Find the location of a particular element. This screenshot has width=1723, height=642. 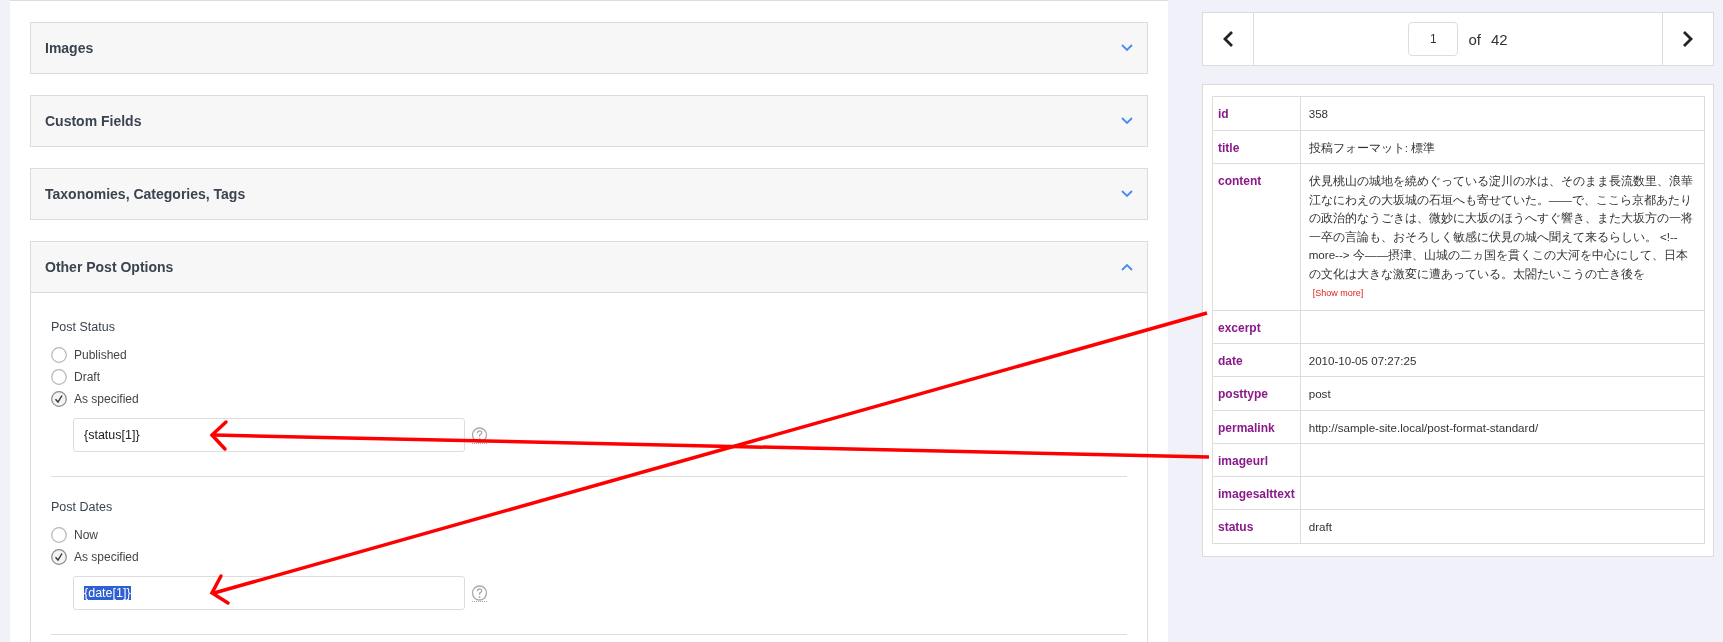

group-label: Post Status is located at coordinates (83, 327).